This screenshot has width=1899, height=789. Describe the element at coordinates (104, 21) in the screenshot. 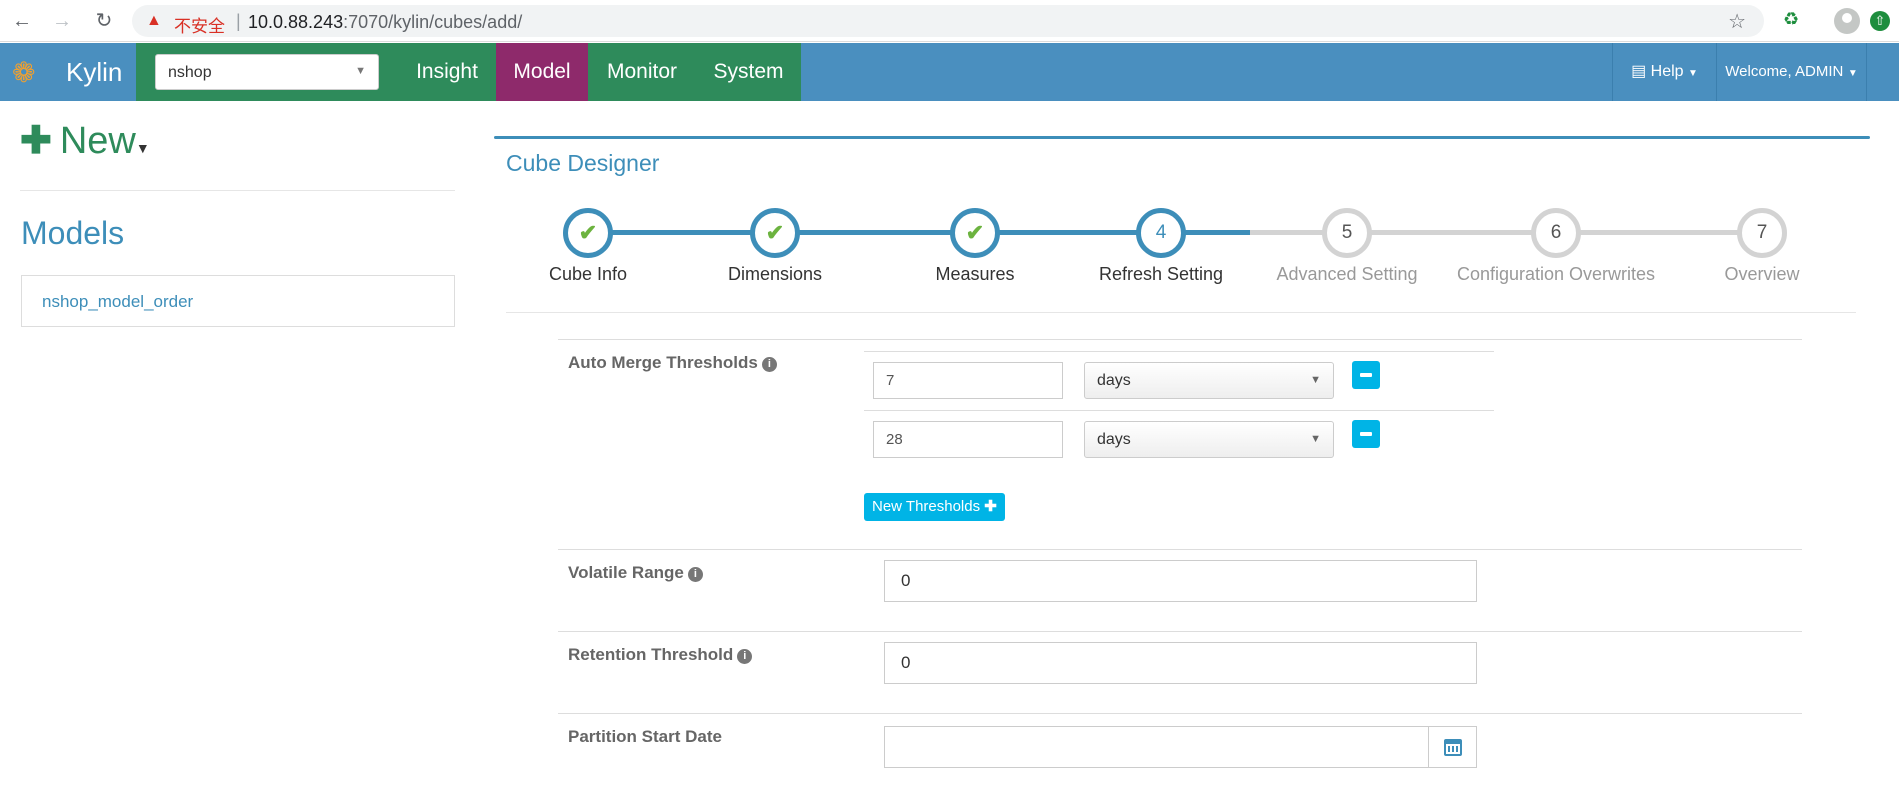

I see `reload-icon: ↻` at that location.